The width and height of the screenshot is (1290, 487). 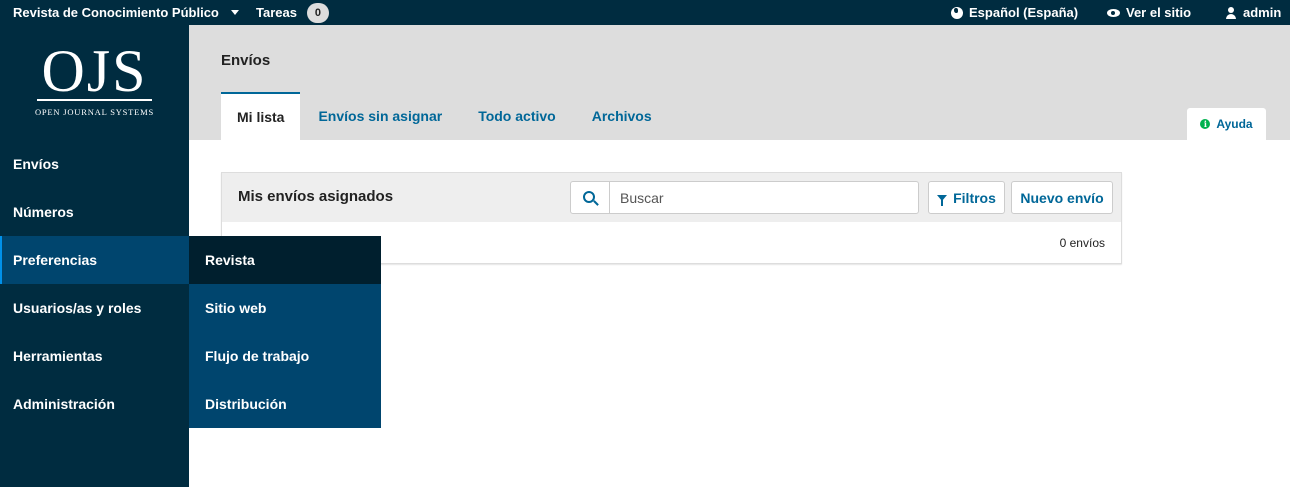 What do you see at coordinates (234, 12) in the screenshot?
I see `caret-down-icon` at bounding box center [234, 12].